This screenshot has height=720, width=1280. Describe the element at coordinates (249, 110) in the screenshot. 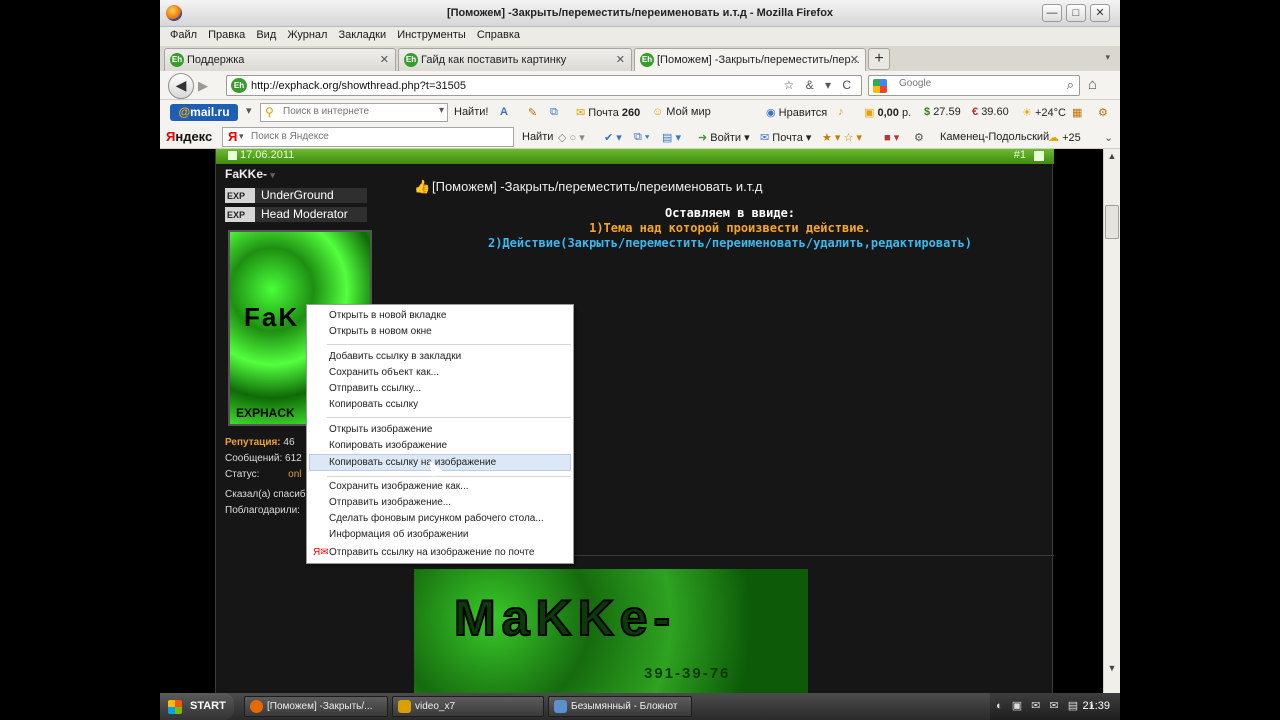

I see `mailru-menu-icon: ▾` at that location.